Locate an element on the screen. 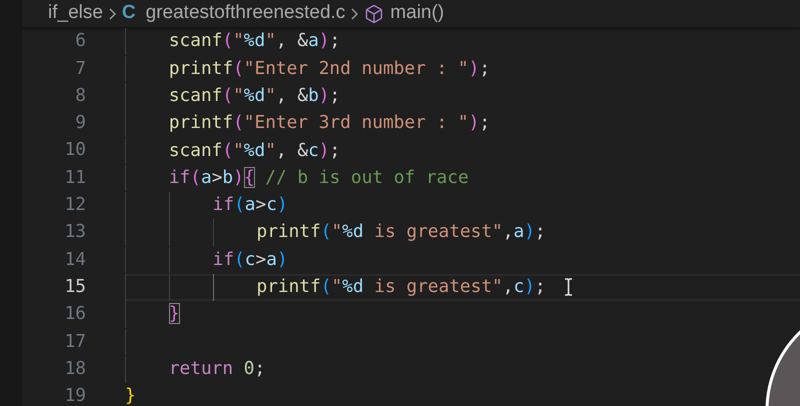  code-line: printf("Enter 3rd number : "); is located at coordinates (329, 123).